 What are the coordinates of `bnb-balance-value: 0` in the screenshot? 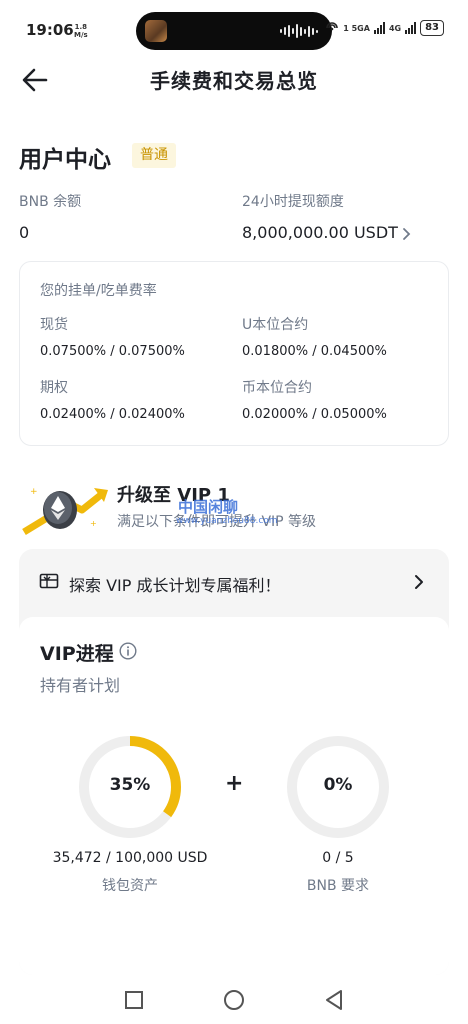 It's located at (24, 232).